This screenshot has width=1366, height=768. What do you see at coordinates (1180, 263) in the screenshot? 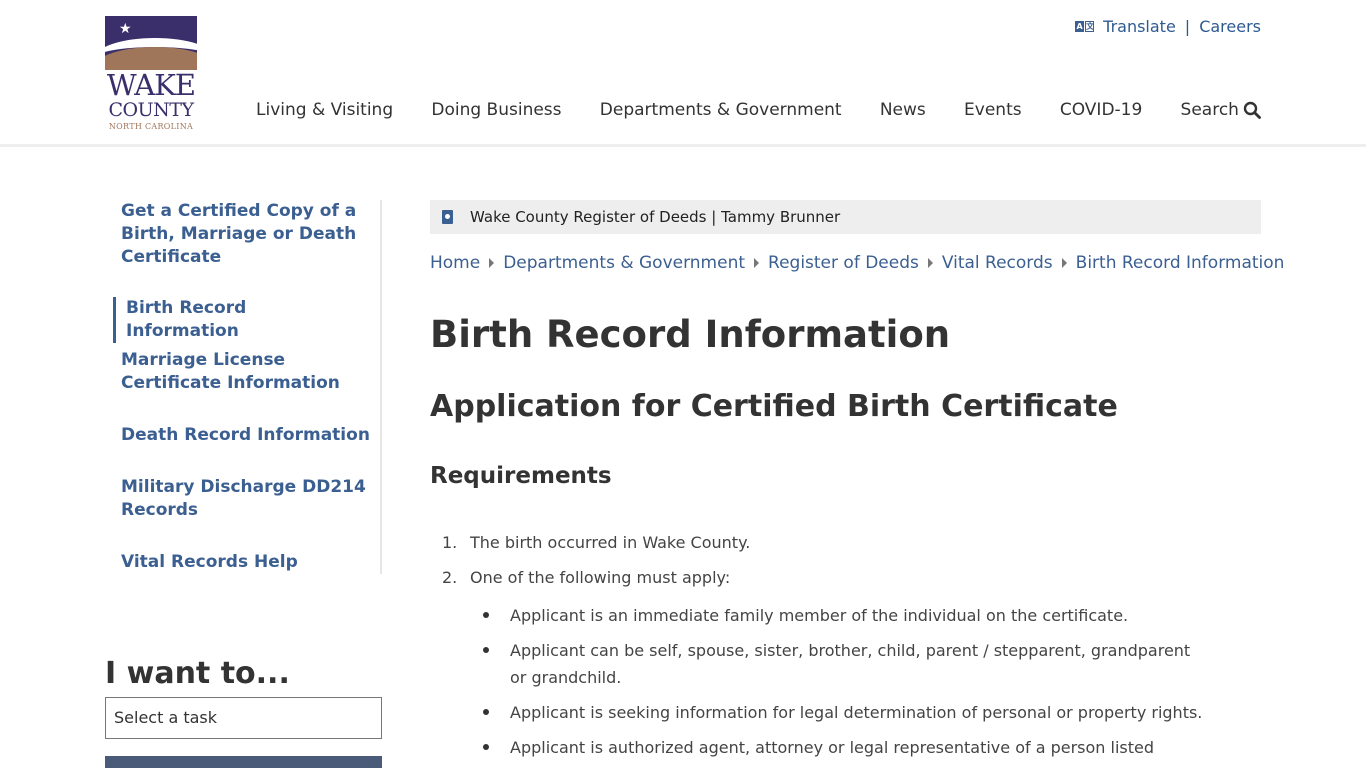
I see `breadcrumb-birth-record: Birth Record Information` at bounding box center [1180, 263].